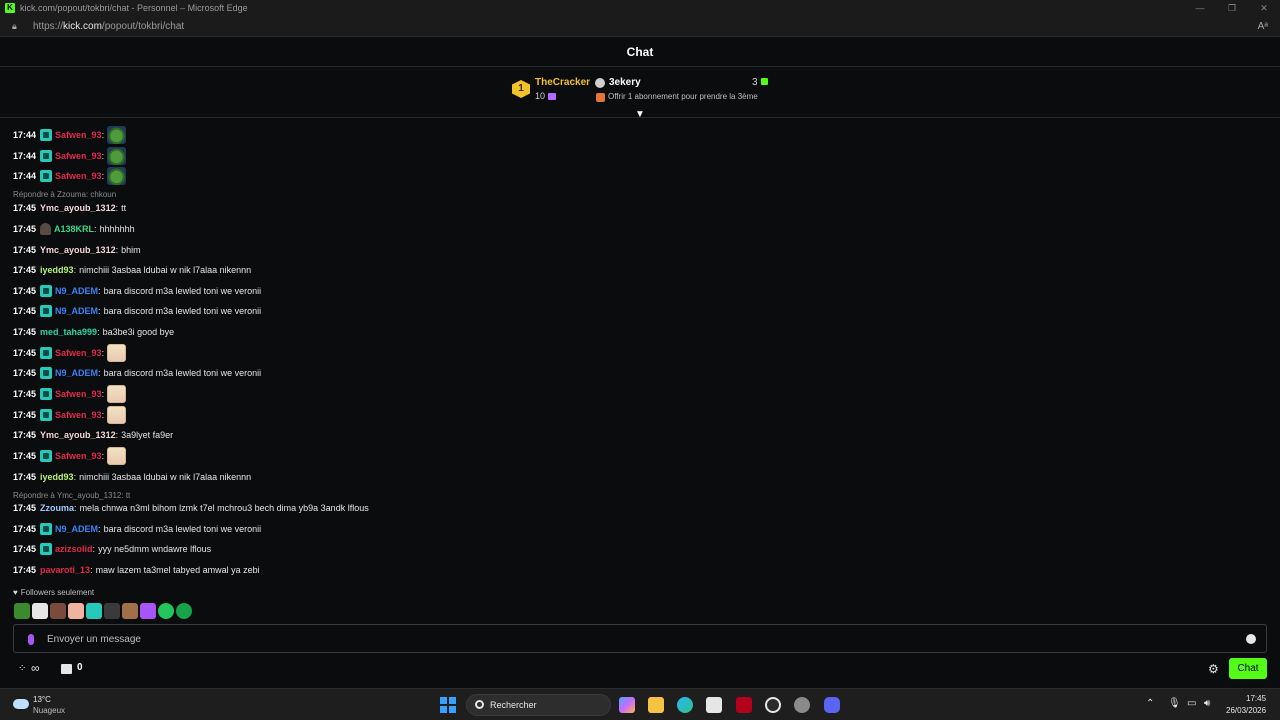  What do you see at coordinates (1200, 8) in the screenshot?
I see `minimize-icon: —` at bounding box center [1200, 8].